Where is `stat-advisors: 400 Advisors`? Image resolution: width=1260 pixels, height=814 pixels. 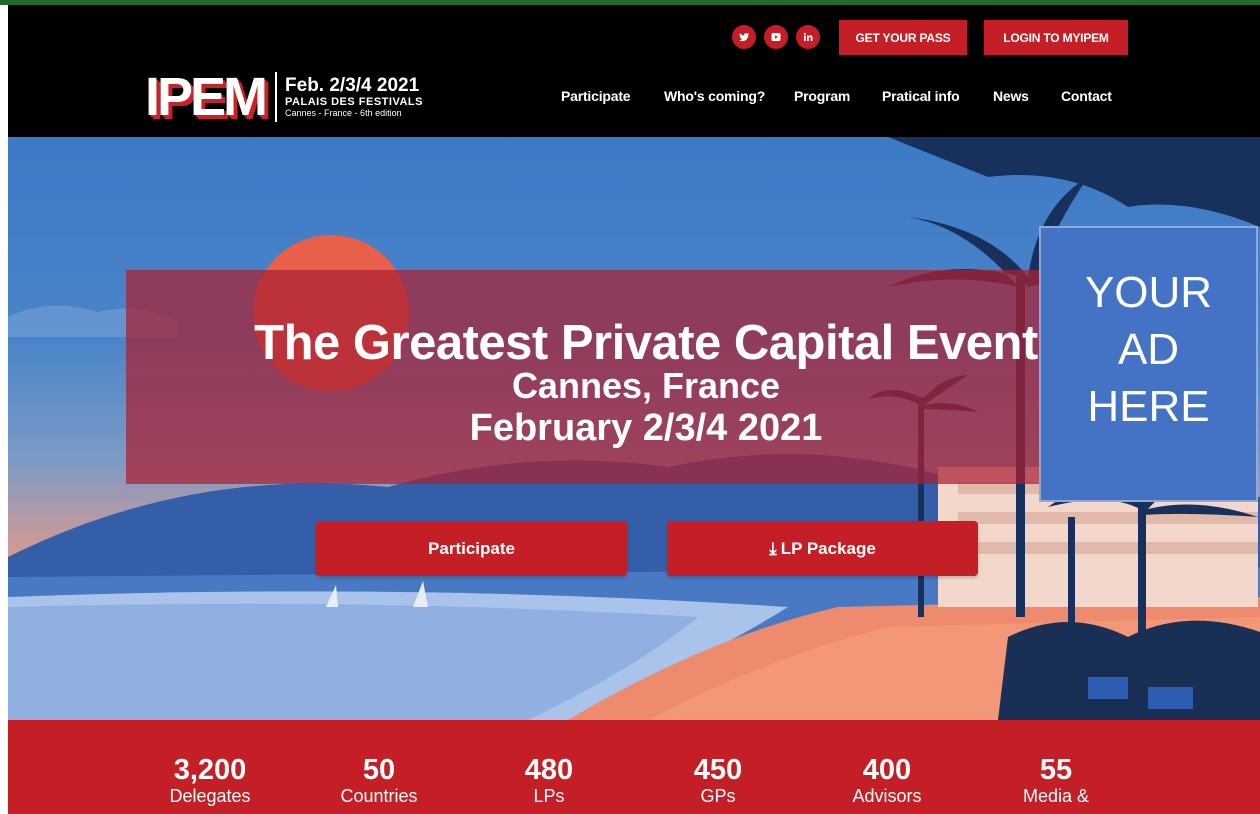
stat-advisors: 400 Advisors is located at coordinates (887, 782).